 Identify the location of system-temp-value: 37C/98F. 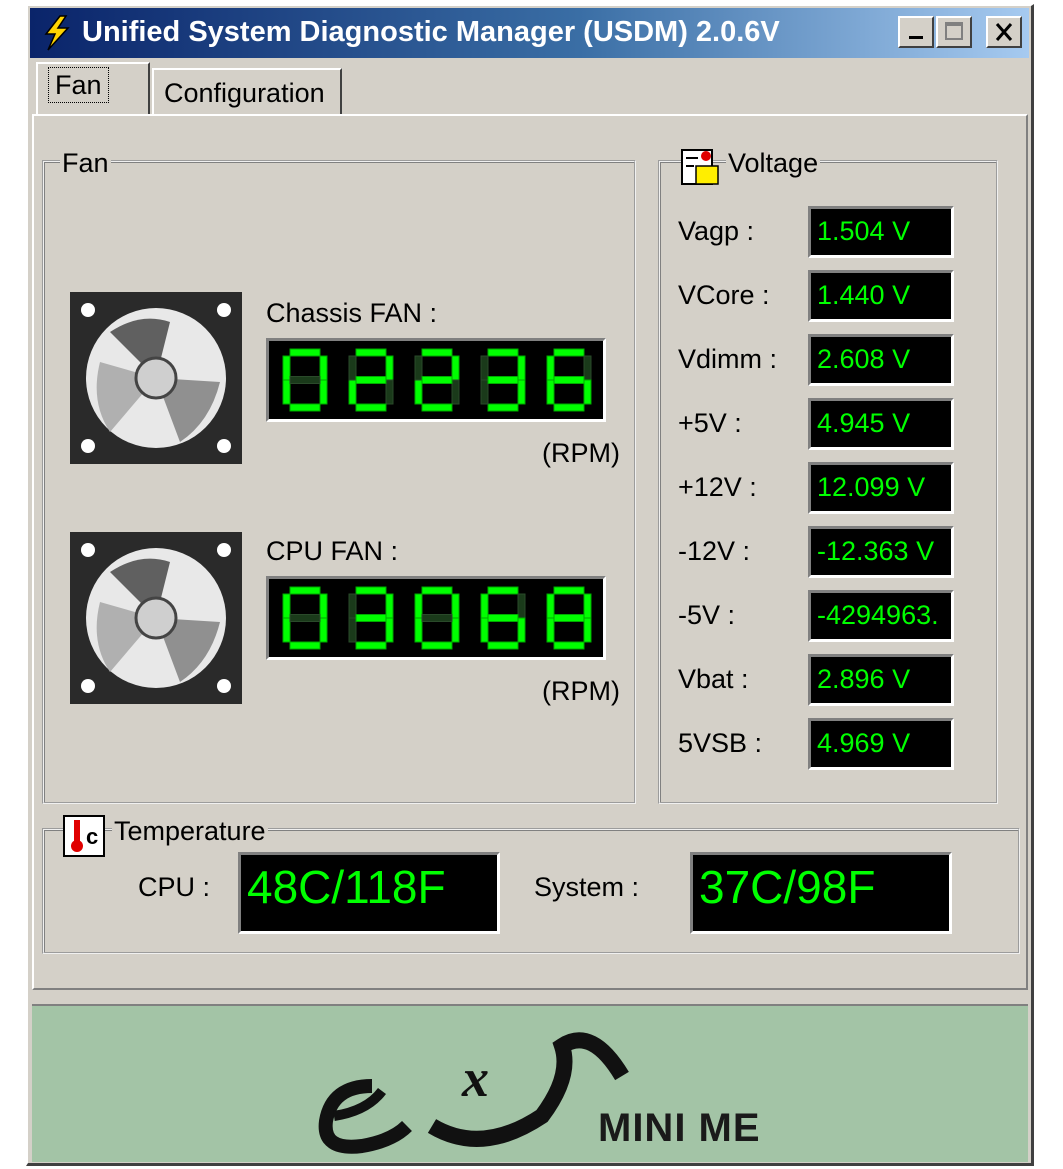
(821, 893).